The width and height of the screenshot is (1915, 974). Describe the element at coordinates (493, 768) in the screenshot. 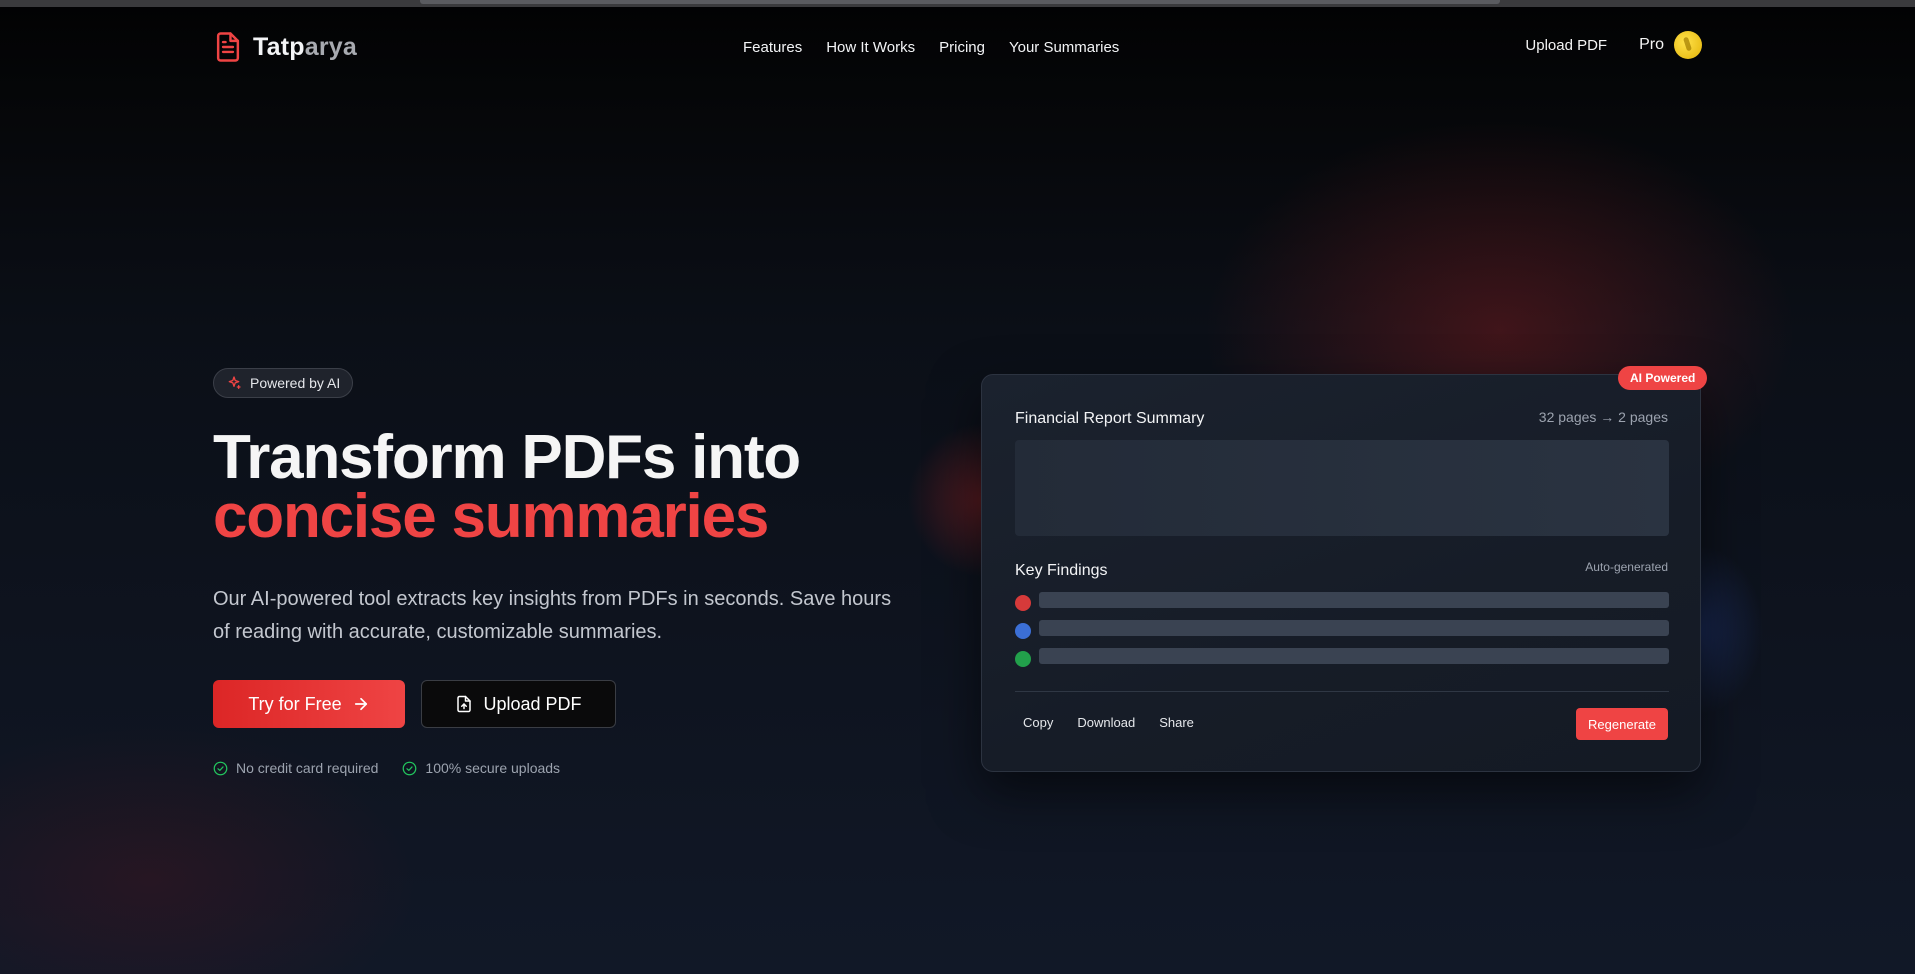

I see `check-label: 100% secure uploads` at that location.